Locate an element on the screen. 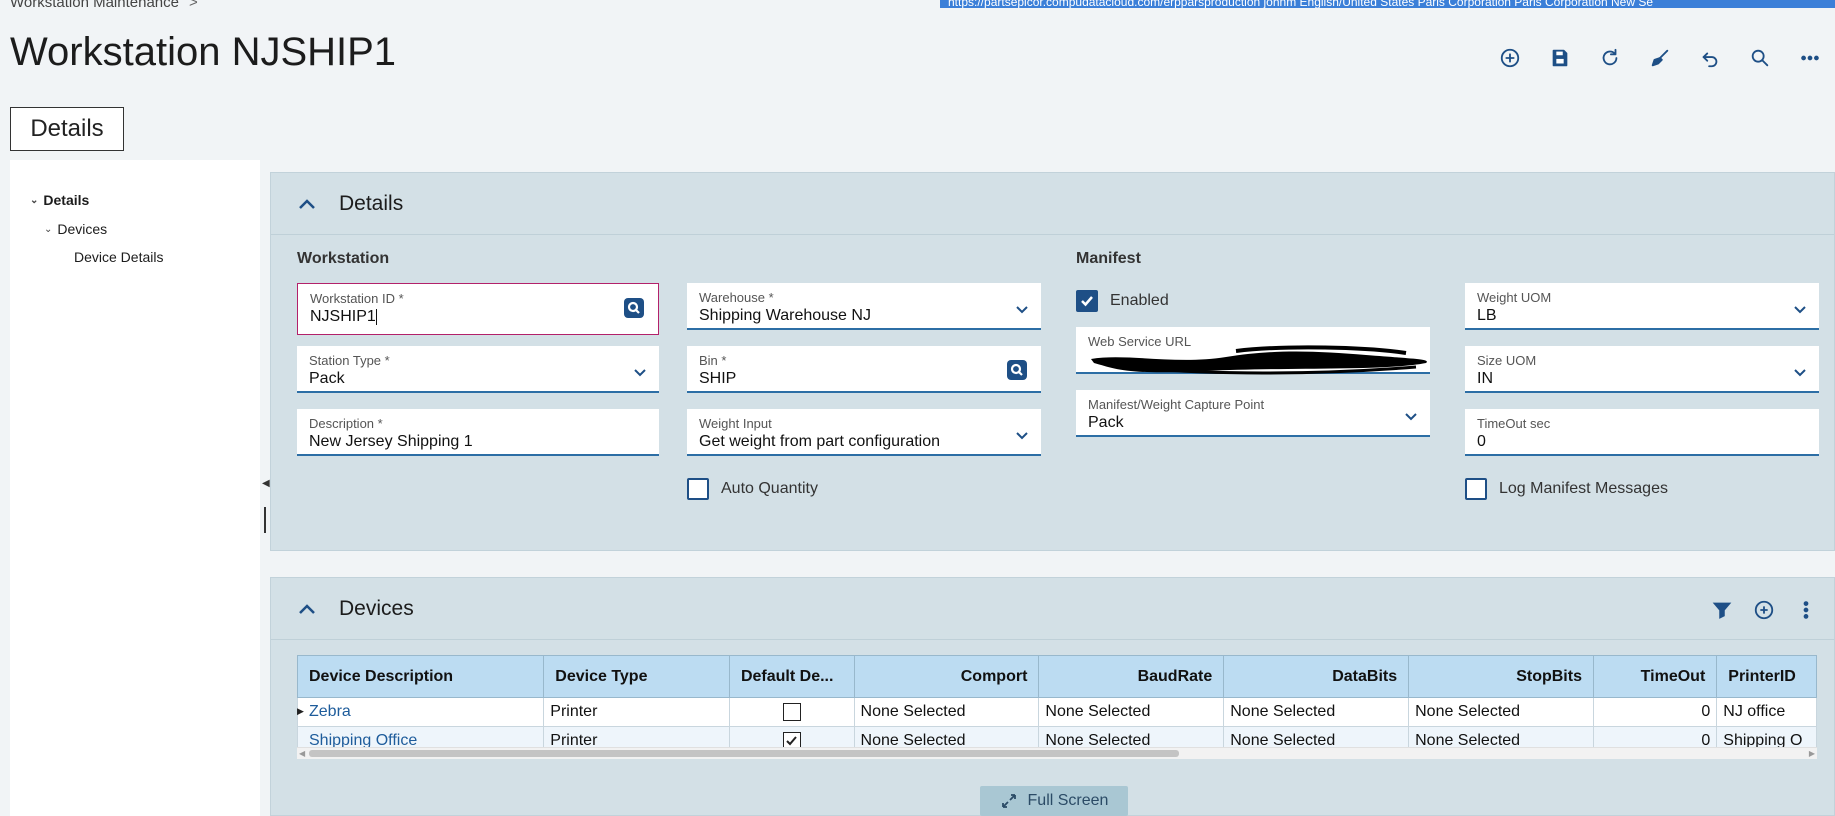 The image size is (1835, 816). column-header: PrinterID is located at coordinates (1766, 676).